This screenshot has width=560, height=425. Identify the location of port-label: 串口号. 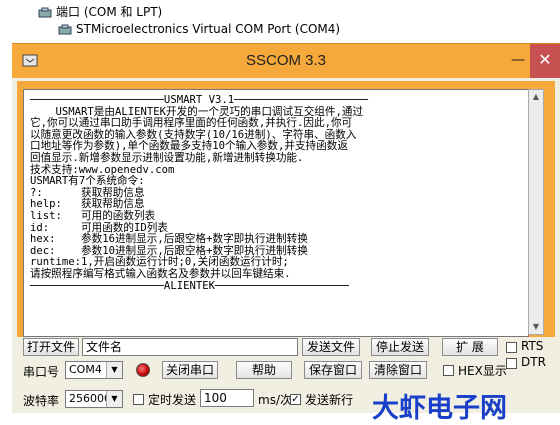
(41, 372).